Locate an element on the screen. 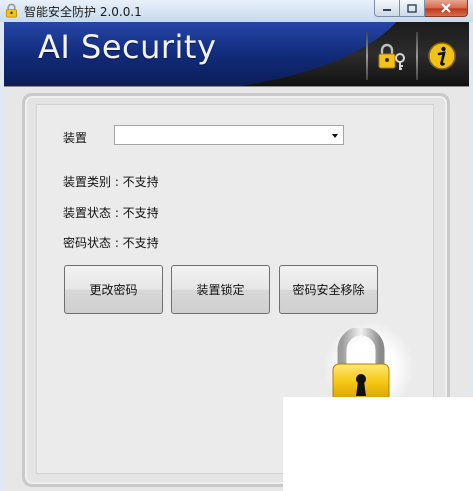  password-status-text: 密码状态 : 不支持 is located at coordinates (111, 243).